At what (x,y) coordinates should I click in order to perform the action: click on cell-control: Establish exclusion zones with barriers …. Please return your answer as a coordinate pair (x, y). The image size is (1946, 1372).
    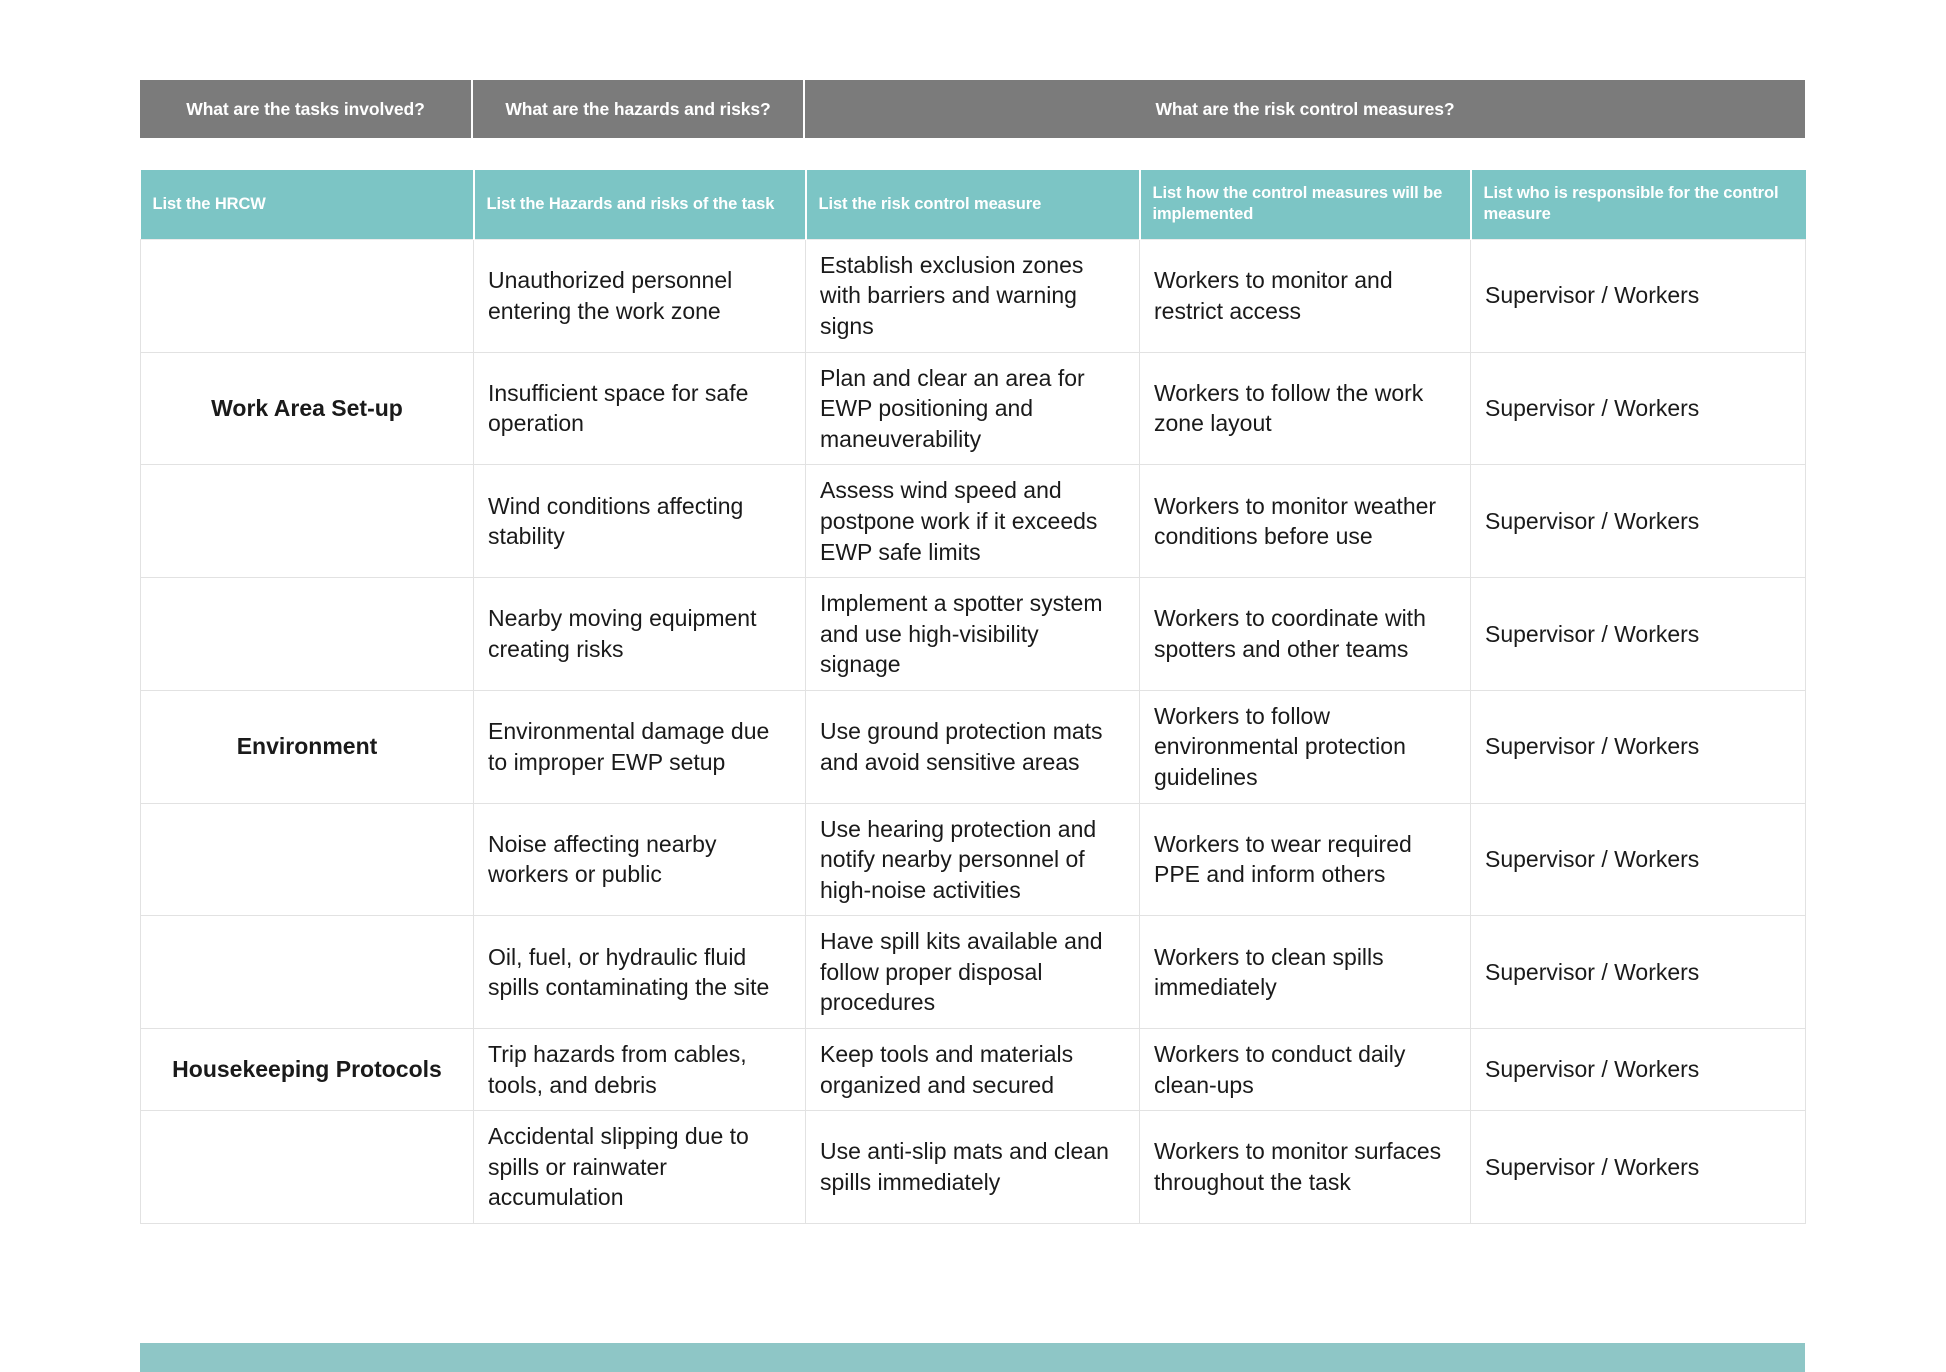
    Looking at the image, I should click on (972, 295).